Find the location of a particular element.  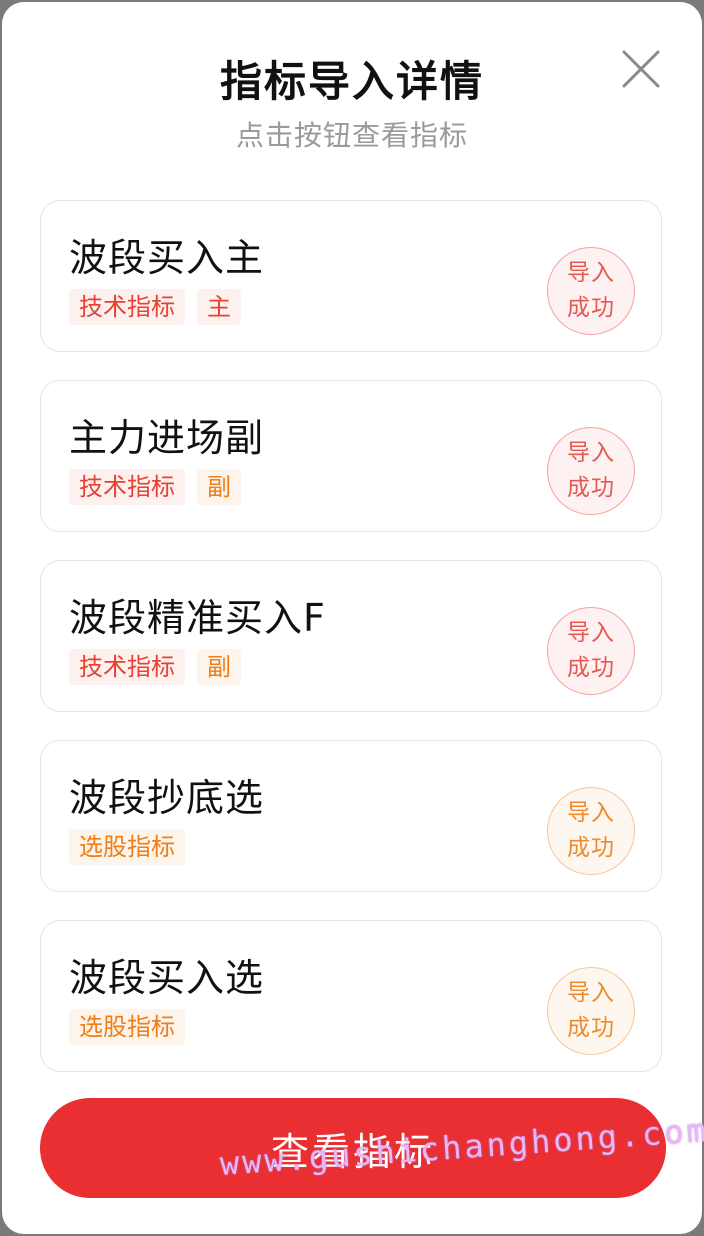

tag-group: 技术指标 主 is located at coordinates (155, 307).